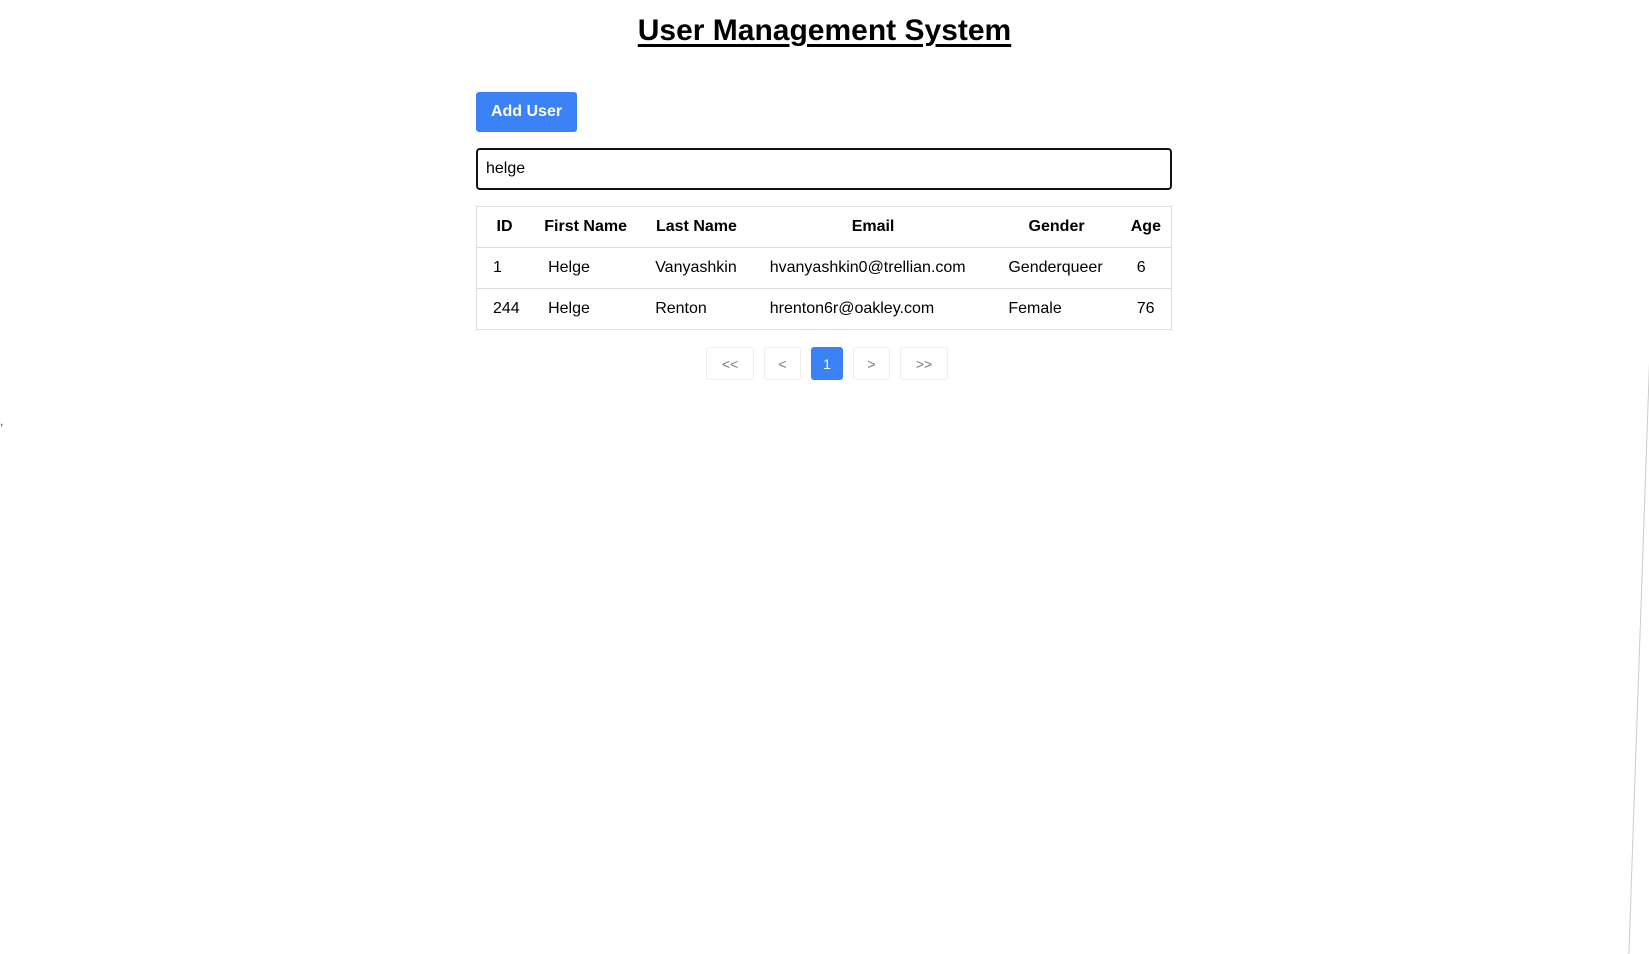 The width and height of the screenshot is (1649, 954). Describe the element at coordinates (586, 227) in the screenshot. I see `column-header-first-name: First Name` at that location.